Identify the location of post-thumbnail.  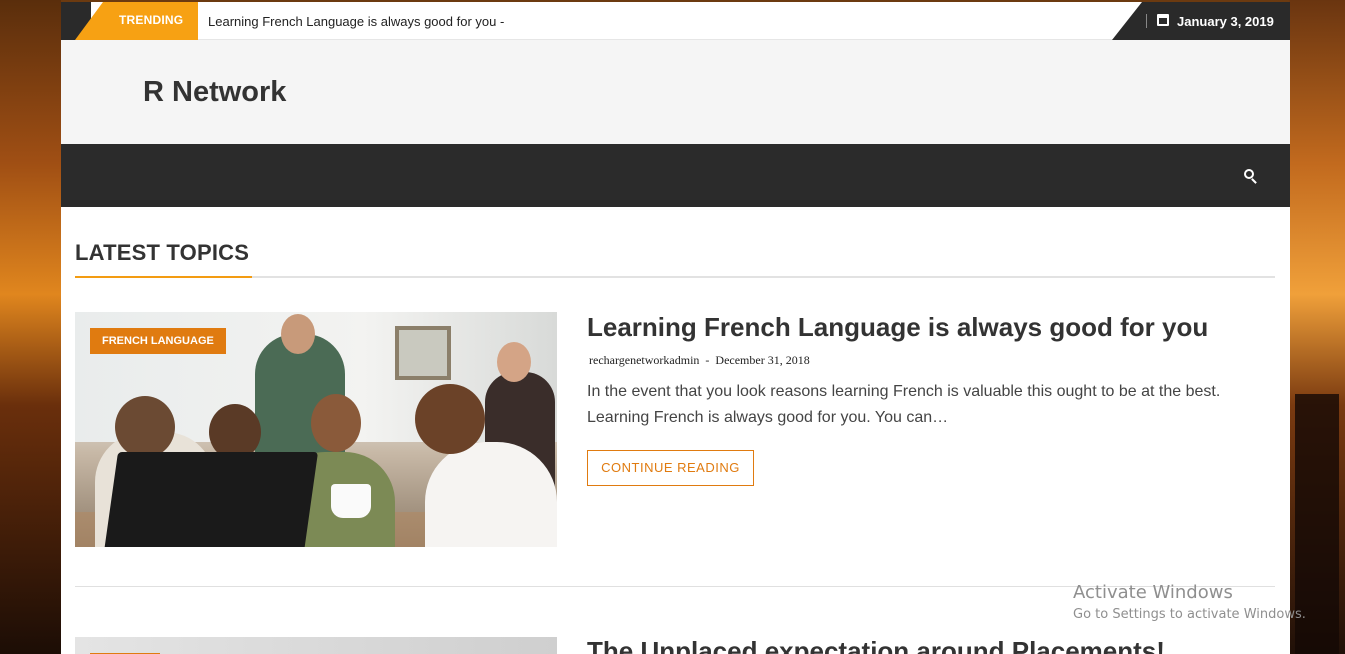
(316, 645).